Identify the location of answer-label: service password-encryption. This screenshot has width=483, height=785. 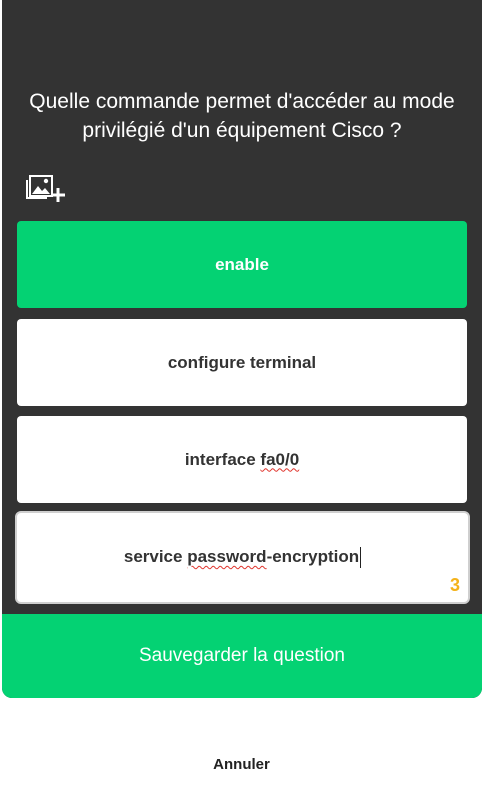
(243, 557).